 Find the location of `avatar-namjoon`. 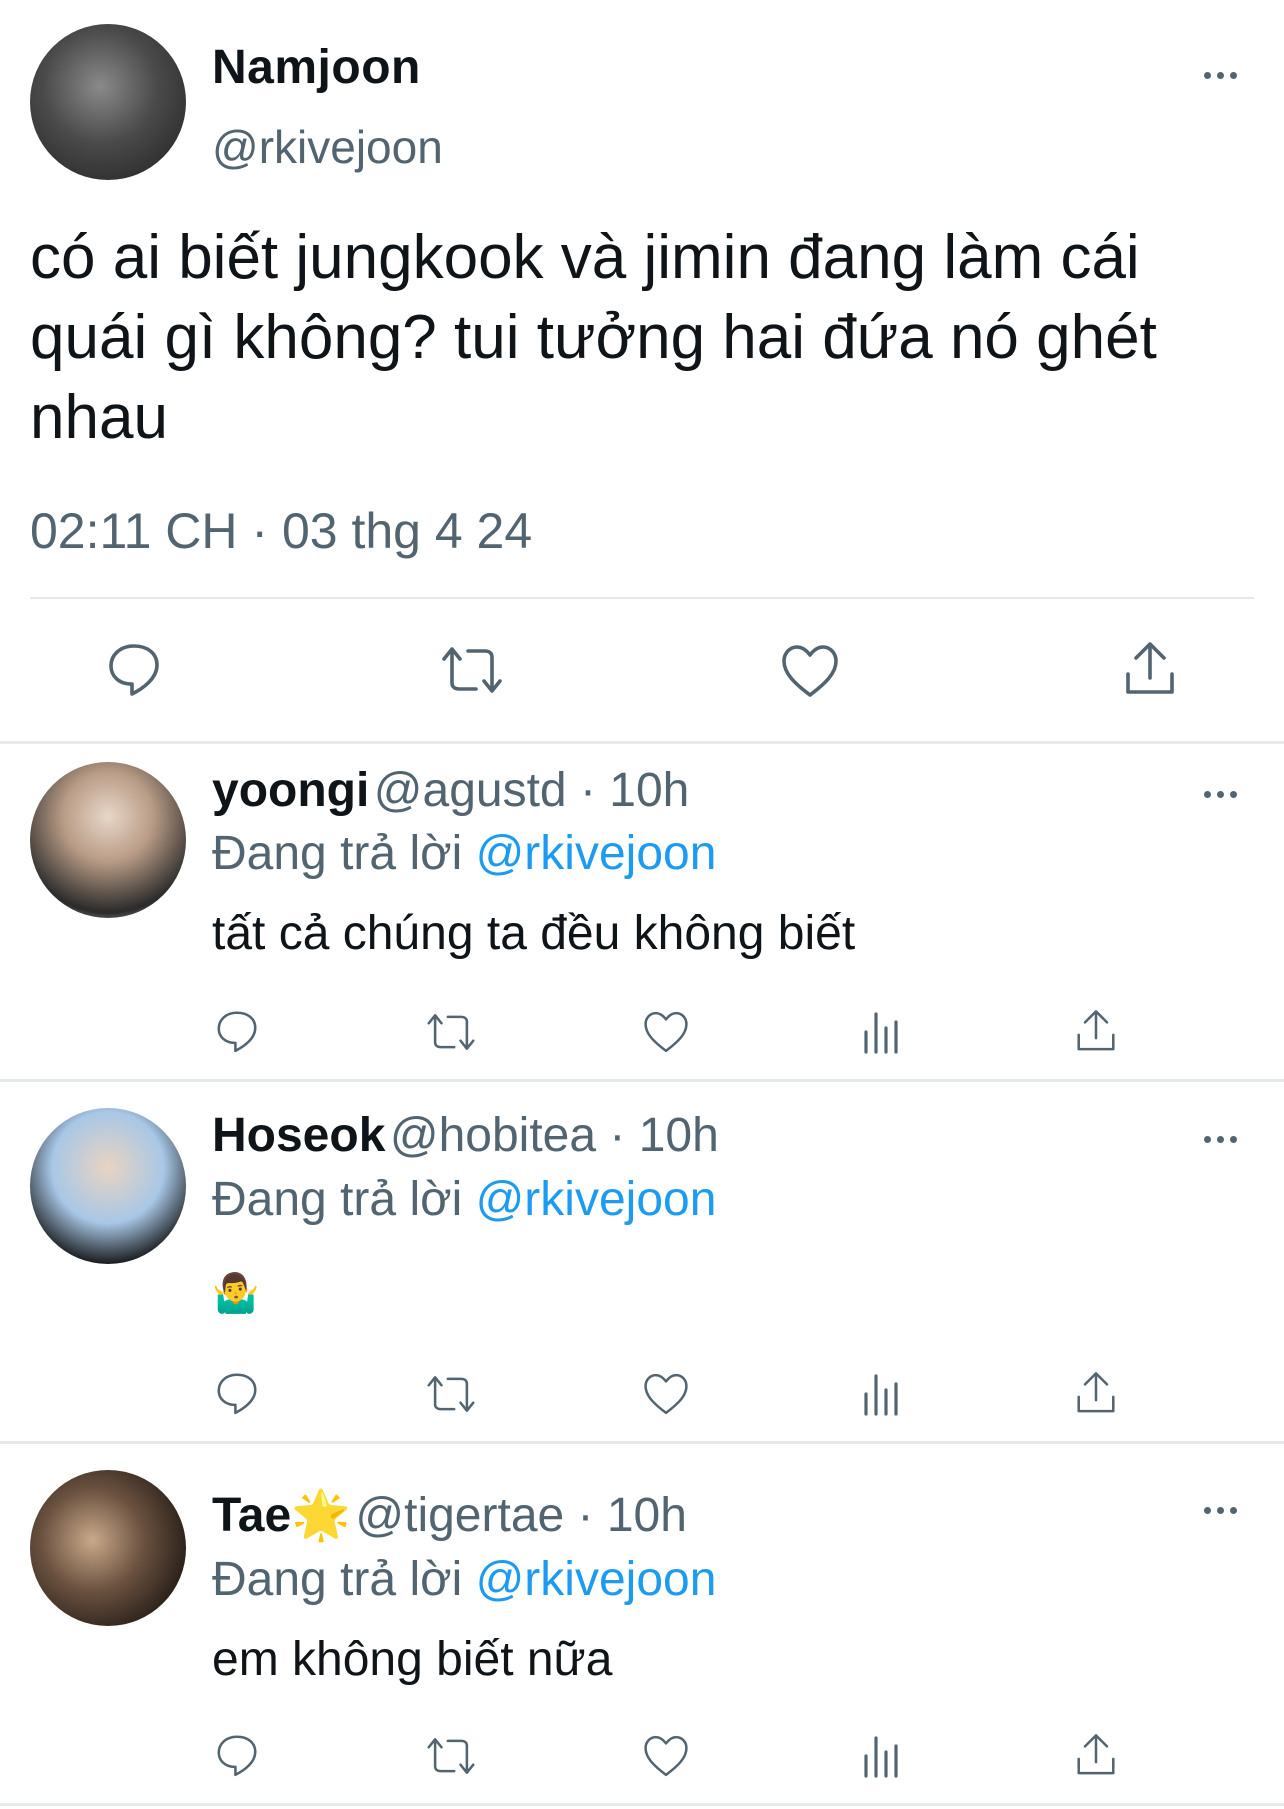

avatar-namjoon is located at coordinates (108, 102).